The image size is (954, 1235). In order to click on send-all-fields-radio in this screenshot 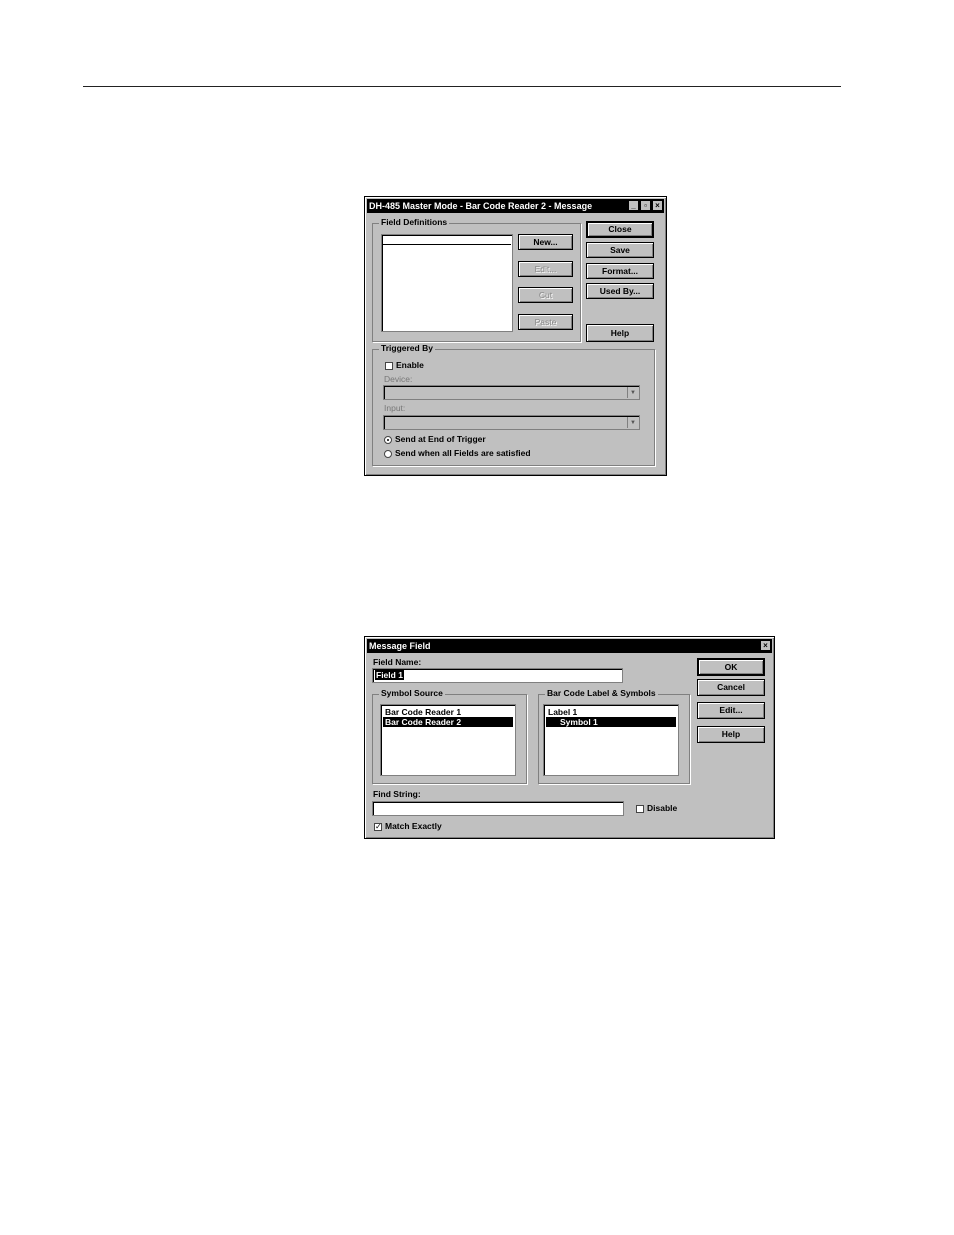, I will do `click(388, 454)`.